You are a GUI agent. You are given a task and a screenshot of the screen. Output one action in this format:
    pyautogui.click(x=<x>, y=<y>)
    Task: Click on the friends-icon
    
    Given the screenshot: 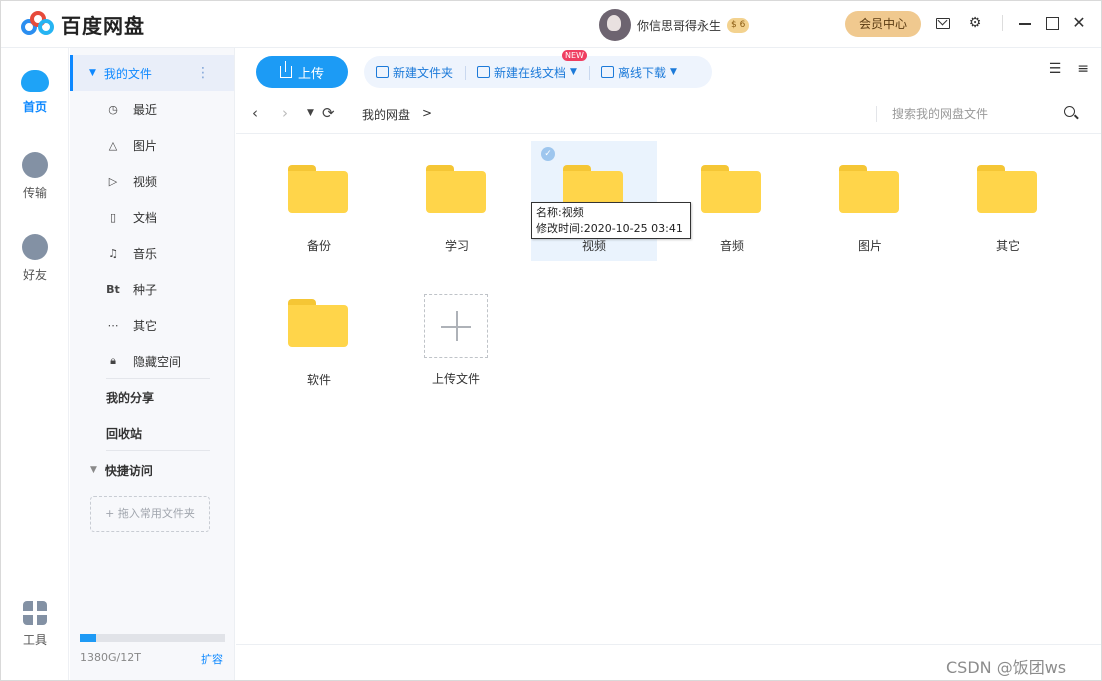 What is the action you would take?
    pyautogui.click(x=35, y=247)
    